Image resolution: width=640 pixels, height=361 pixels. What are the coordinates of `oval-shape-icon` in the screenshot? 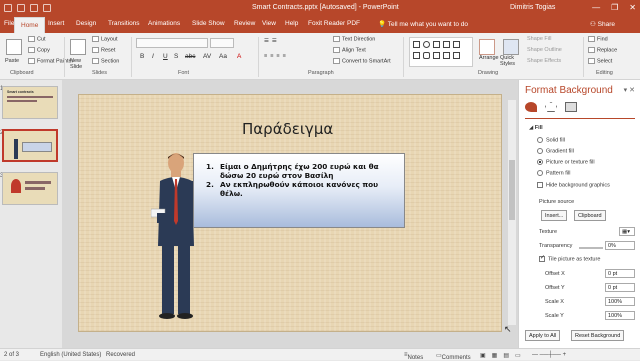 It's located at (426, 44).